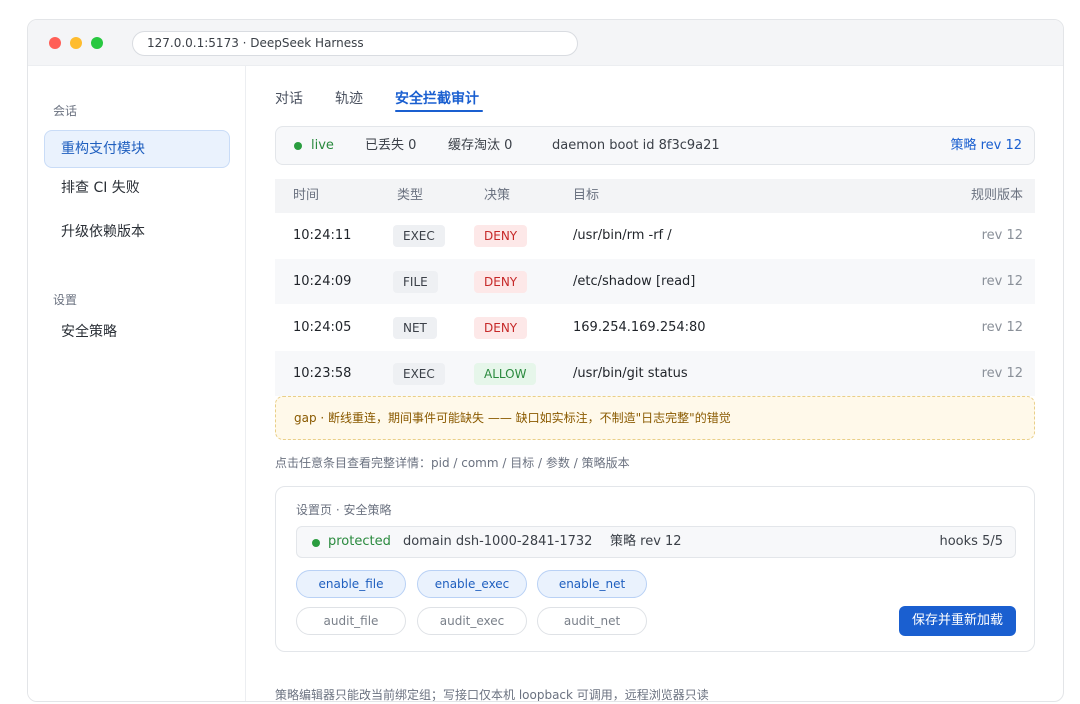  What do you see at coordinates (996, 195) in the screenshot?
I see `header-rule-version: 规则版本` at bounding box center [996, 195].